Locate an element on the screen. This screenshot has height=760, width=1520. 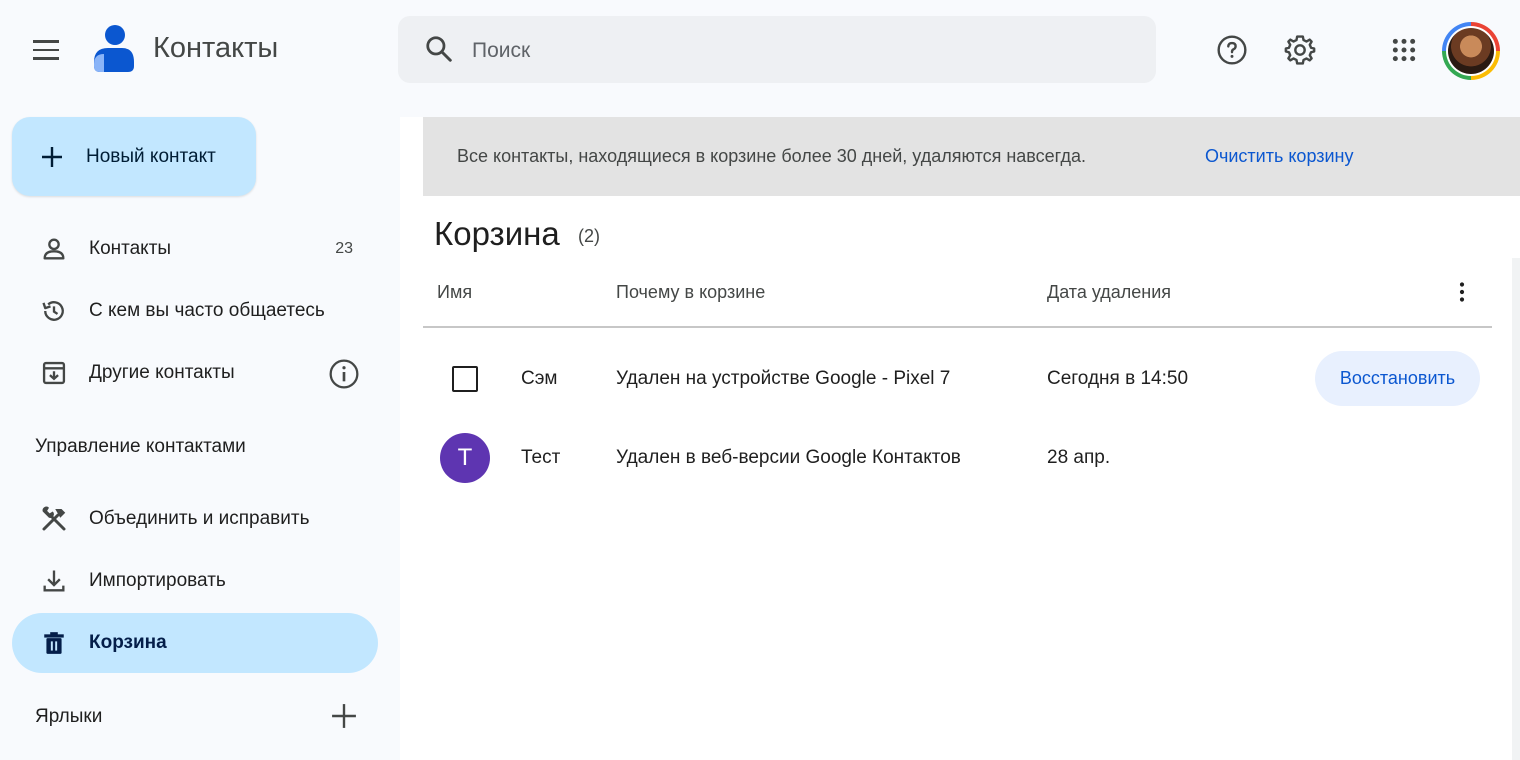
download-icon is located at coordinates (54, 581).